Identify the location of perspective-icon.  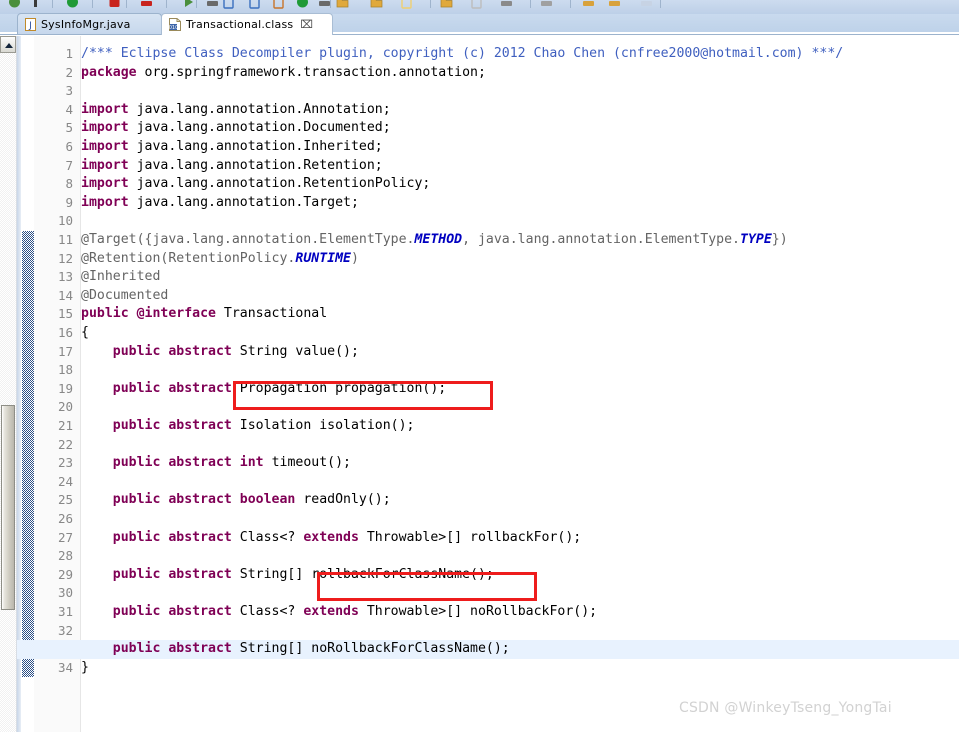
(546, 3).